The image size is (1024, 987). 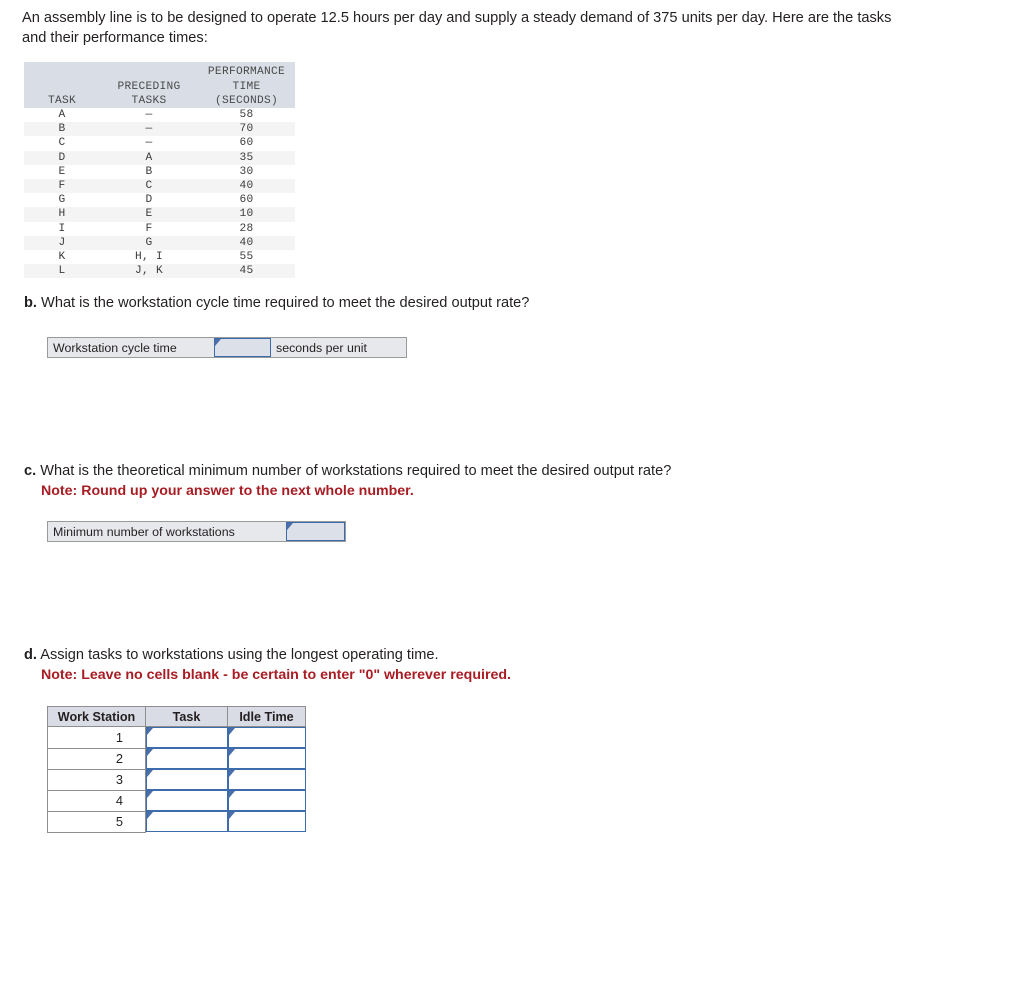 What do you see at coordinates (62, 85) in the screenshot?
I see `column-header-task: TASK` at bounding box center [62, 85].